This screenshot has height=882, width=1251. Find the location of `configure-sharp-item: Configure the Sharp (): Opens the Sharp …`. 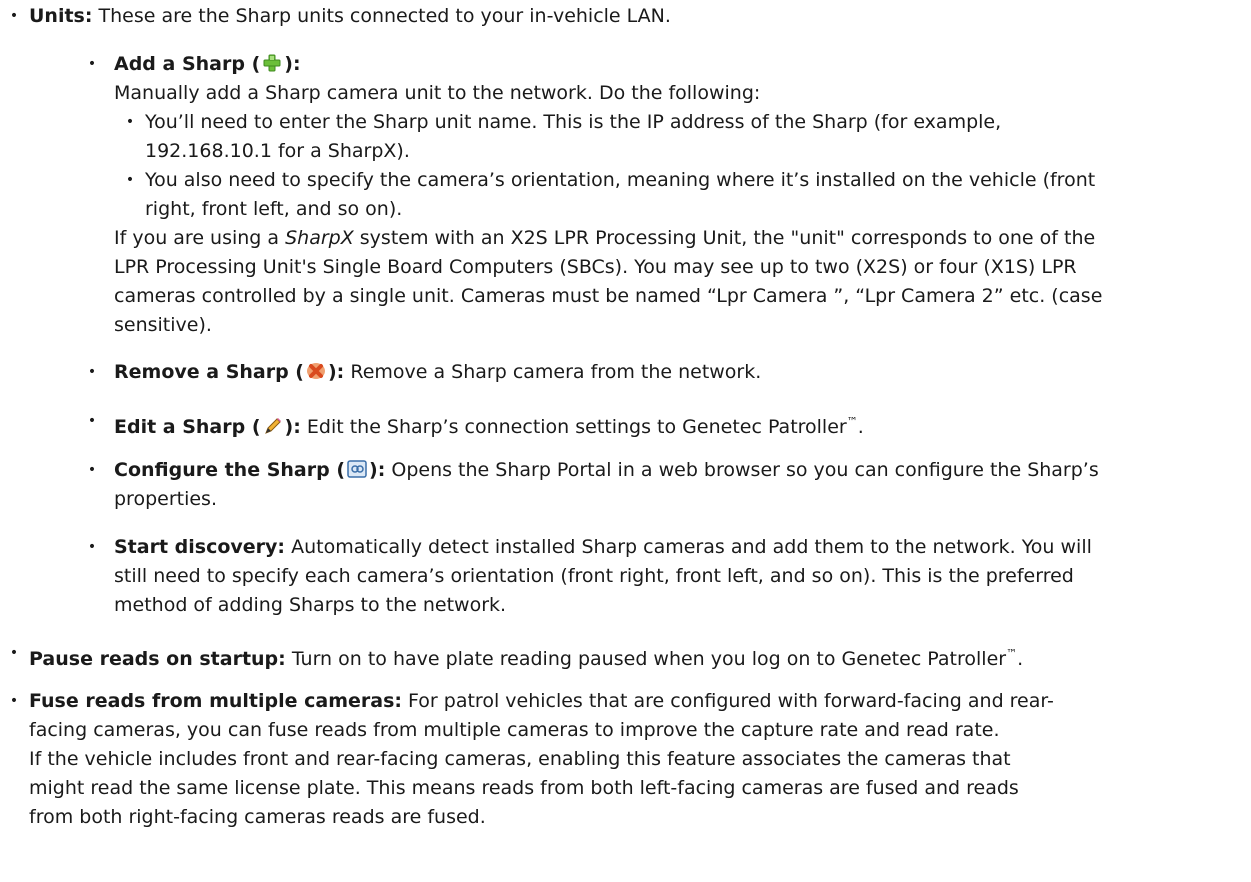

configure-sharp-item: Configure the Sharp (): Opens the Sharp … is located at coordinates (606, 470).